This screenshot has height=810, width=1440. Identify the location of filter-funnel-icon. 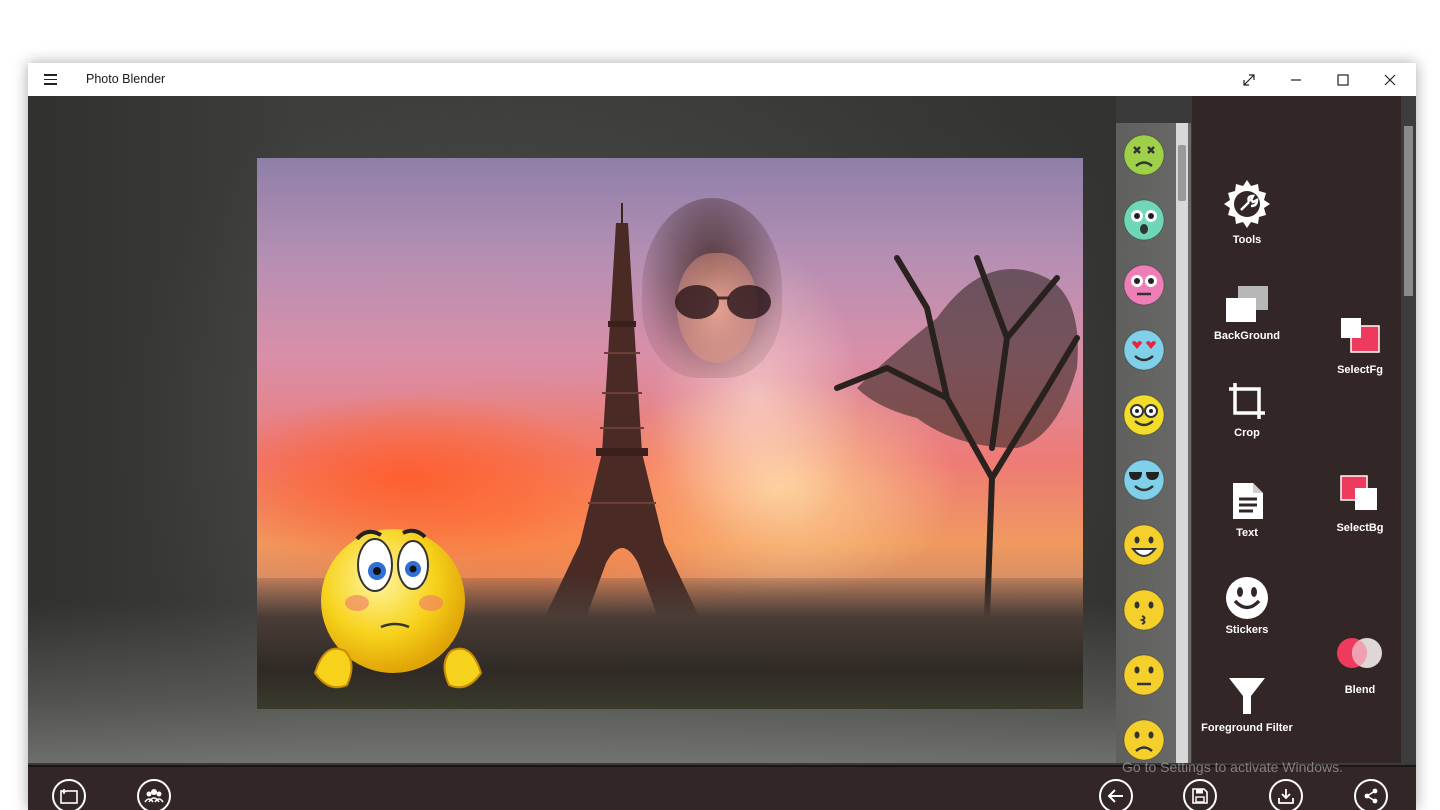
(1247, 696).